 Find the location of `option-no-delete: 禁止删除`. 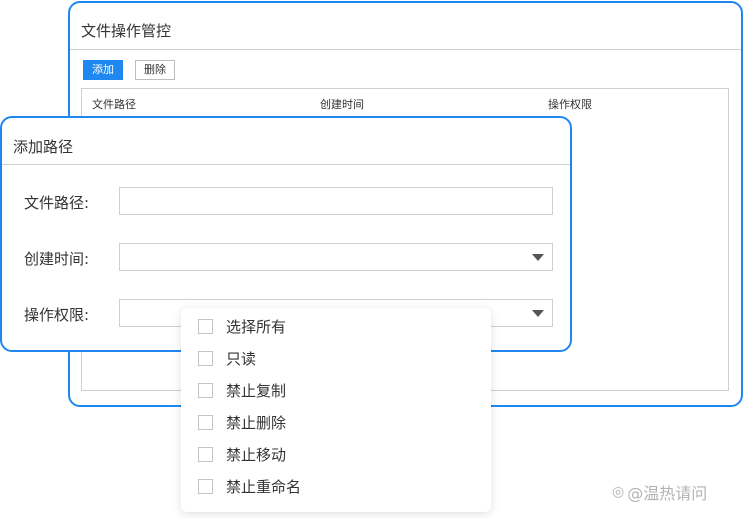

option-no-delete: 禁止删除 is located at coordinates (242, 422).